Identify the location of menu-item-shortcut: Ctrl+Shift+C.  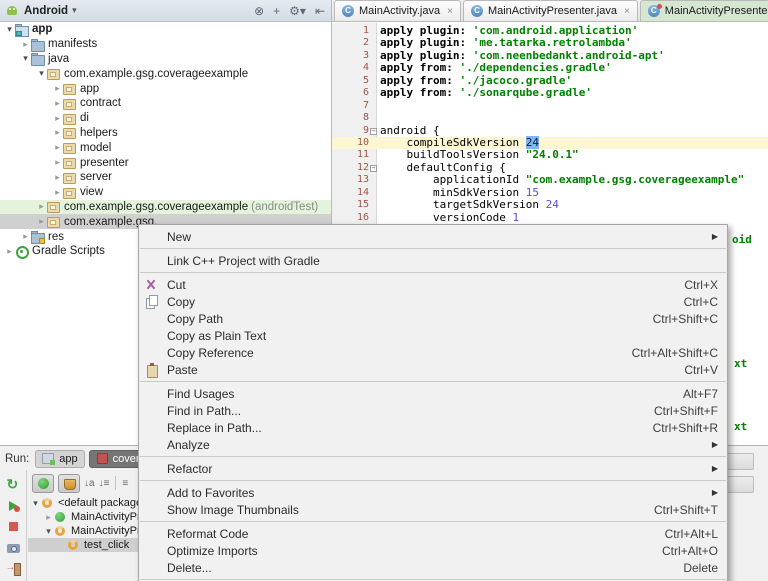
(685, 318).